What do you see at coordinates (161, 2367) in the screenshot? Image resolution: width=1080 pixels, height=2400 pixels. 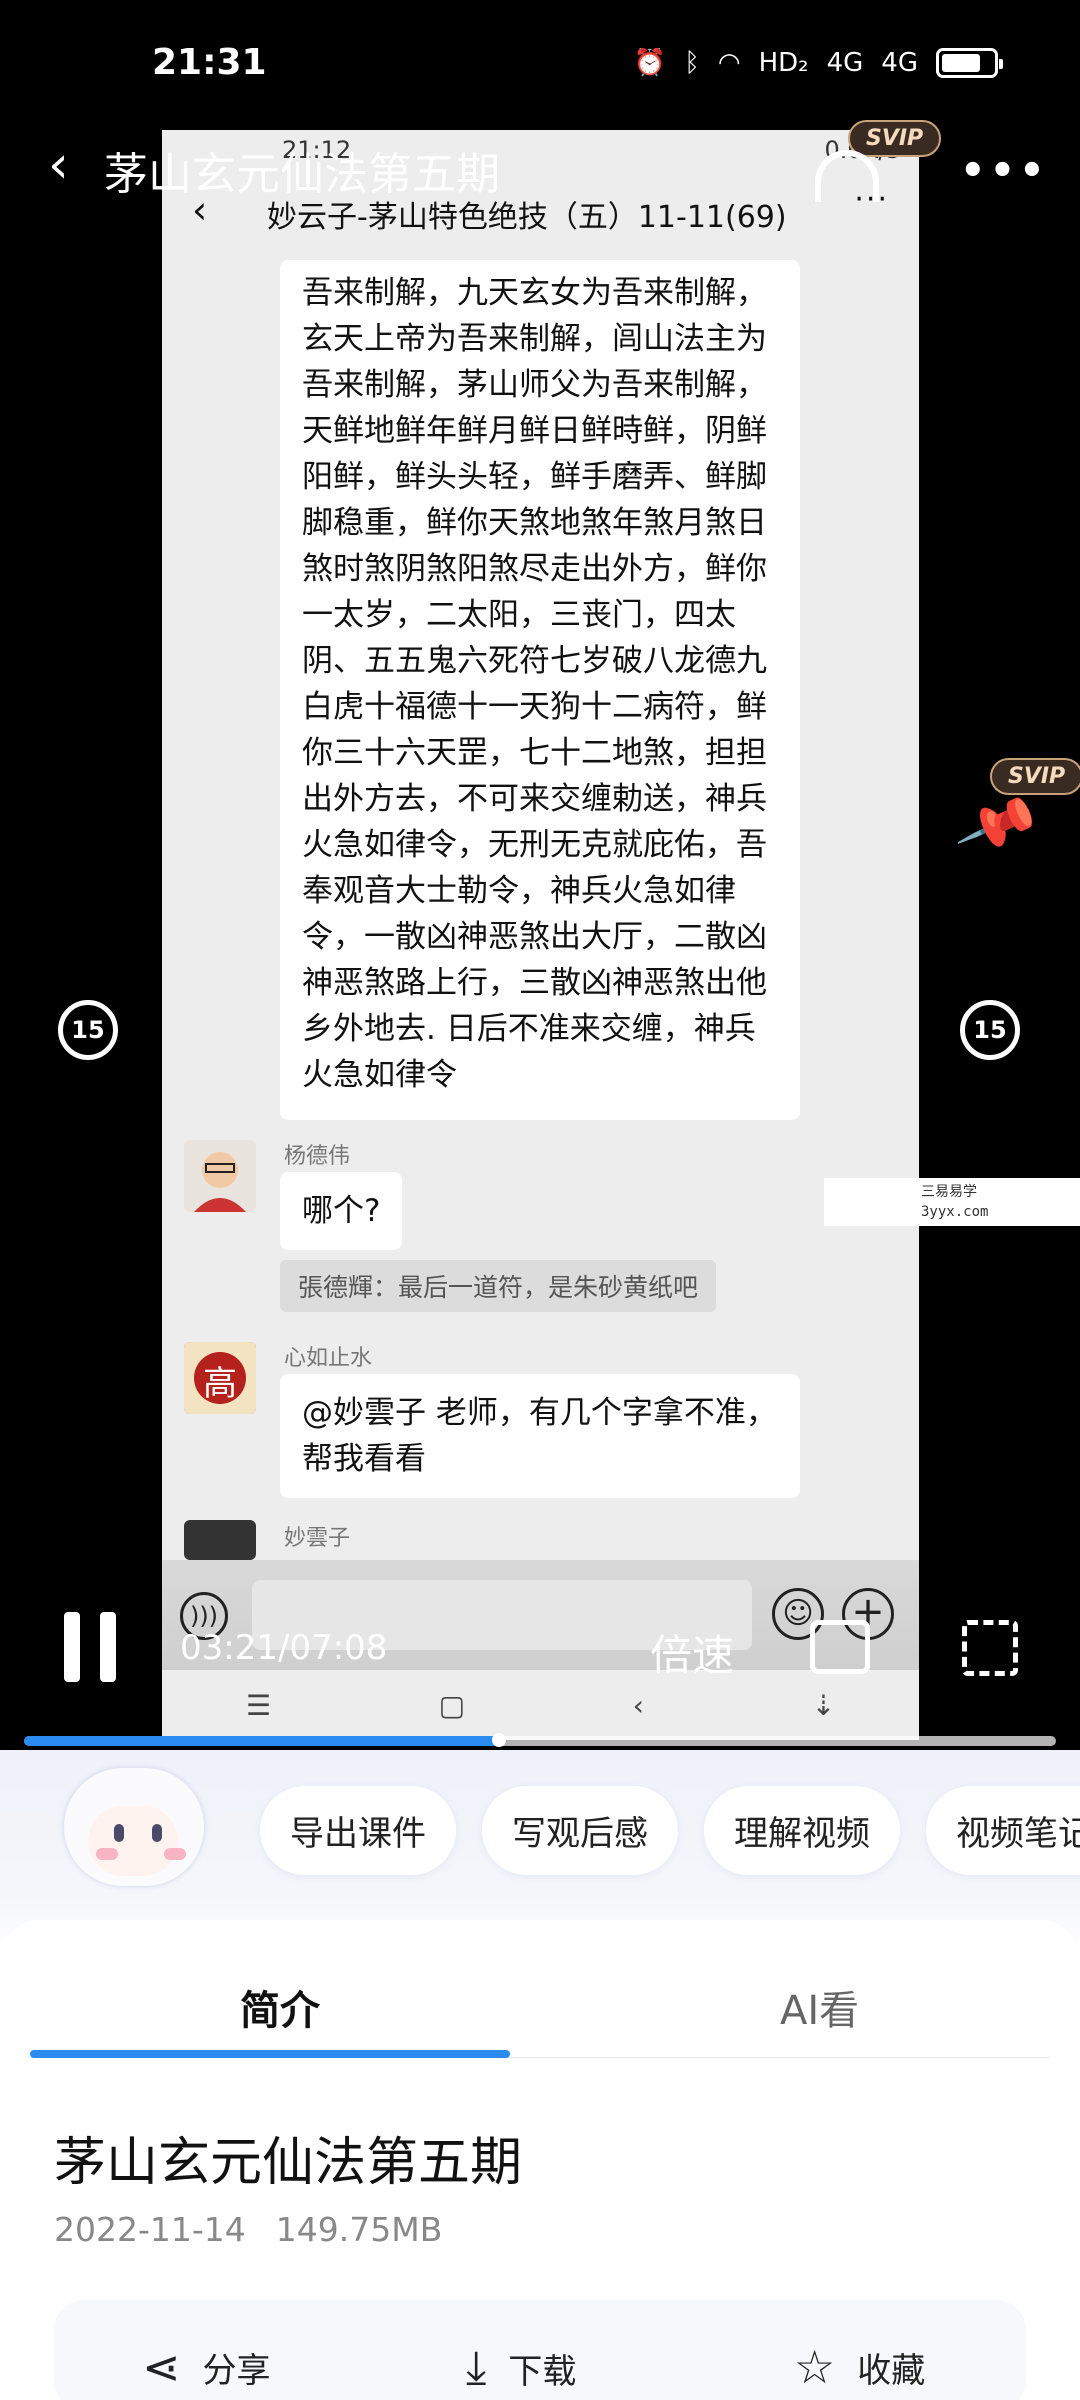 I see `share-icon: ⋖` at bounding box center [161, 2367].